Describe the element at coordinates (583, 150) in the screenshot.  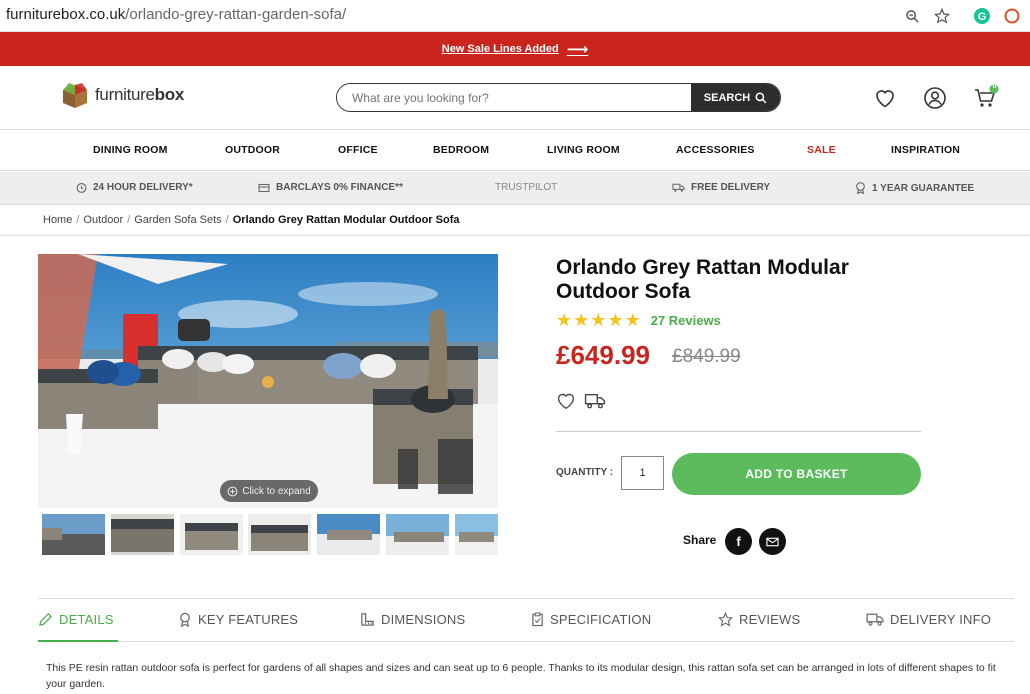
I see `nav-living-room: LIVING ROOM` at that location.